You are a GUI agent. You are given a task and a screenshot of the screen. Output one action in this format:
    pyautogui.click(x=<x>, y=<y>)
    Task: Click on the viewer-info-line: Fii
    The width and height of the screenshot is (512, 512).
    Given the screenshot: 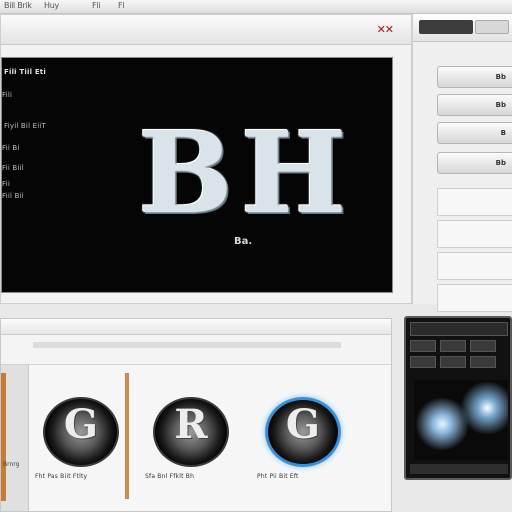 What is the action you would take?
    pyautogui.click(x=6, y=184)
    